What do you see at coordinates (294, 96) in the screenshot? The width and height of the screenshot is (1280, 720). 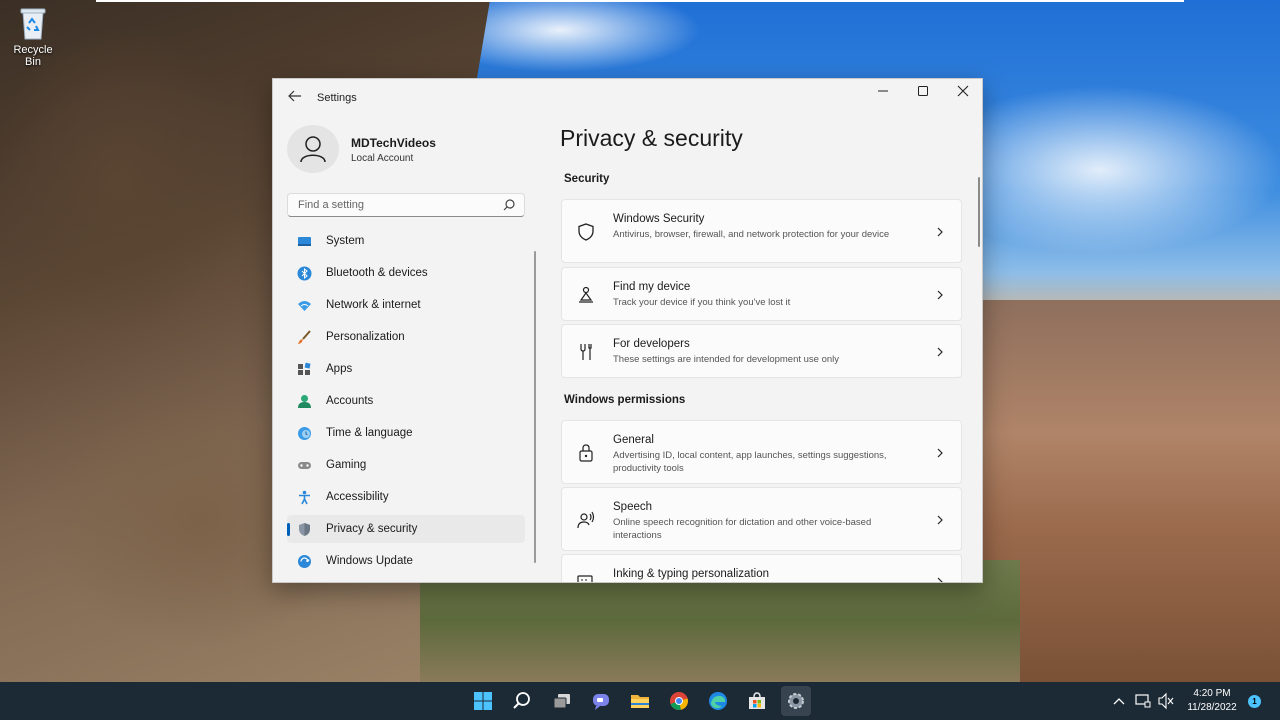 I see `back-arrow-icon` at bounding box center [294, 96].